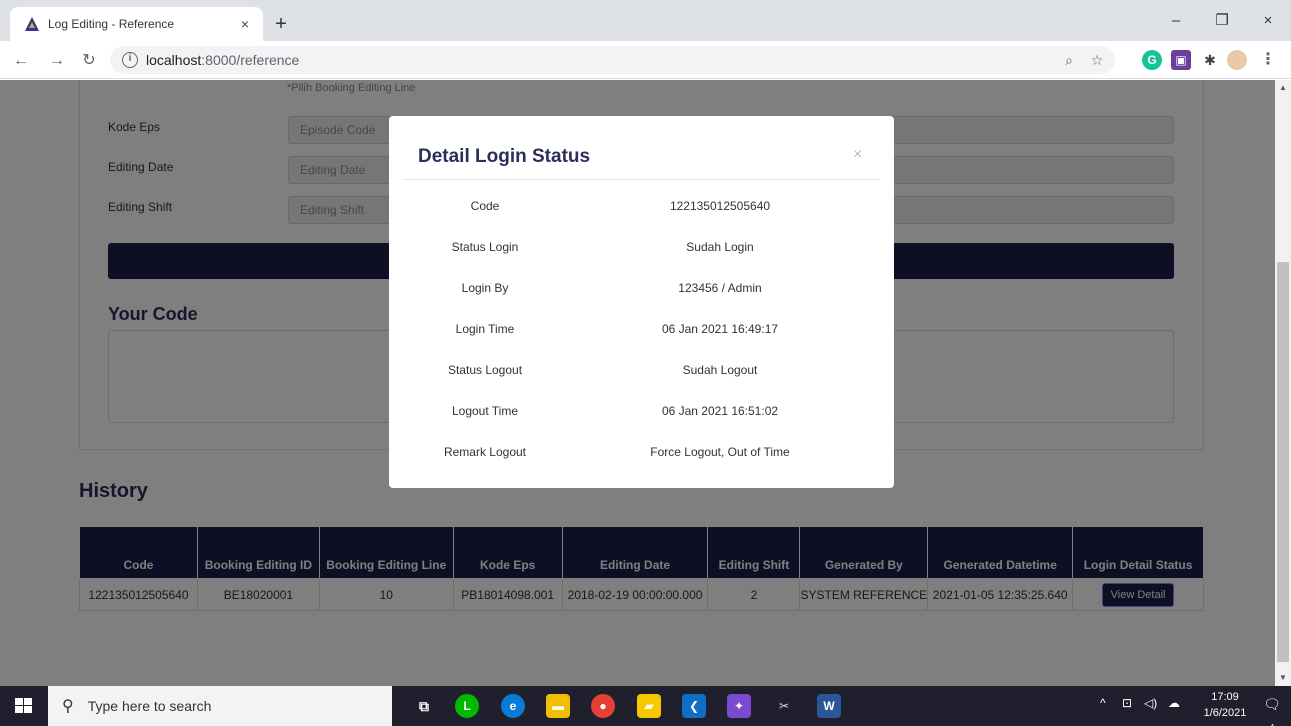 The height and width of the screenshot is (726, 1291). I want to click on detail-value: Sudah Logout, so click(720, 370).